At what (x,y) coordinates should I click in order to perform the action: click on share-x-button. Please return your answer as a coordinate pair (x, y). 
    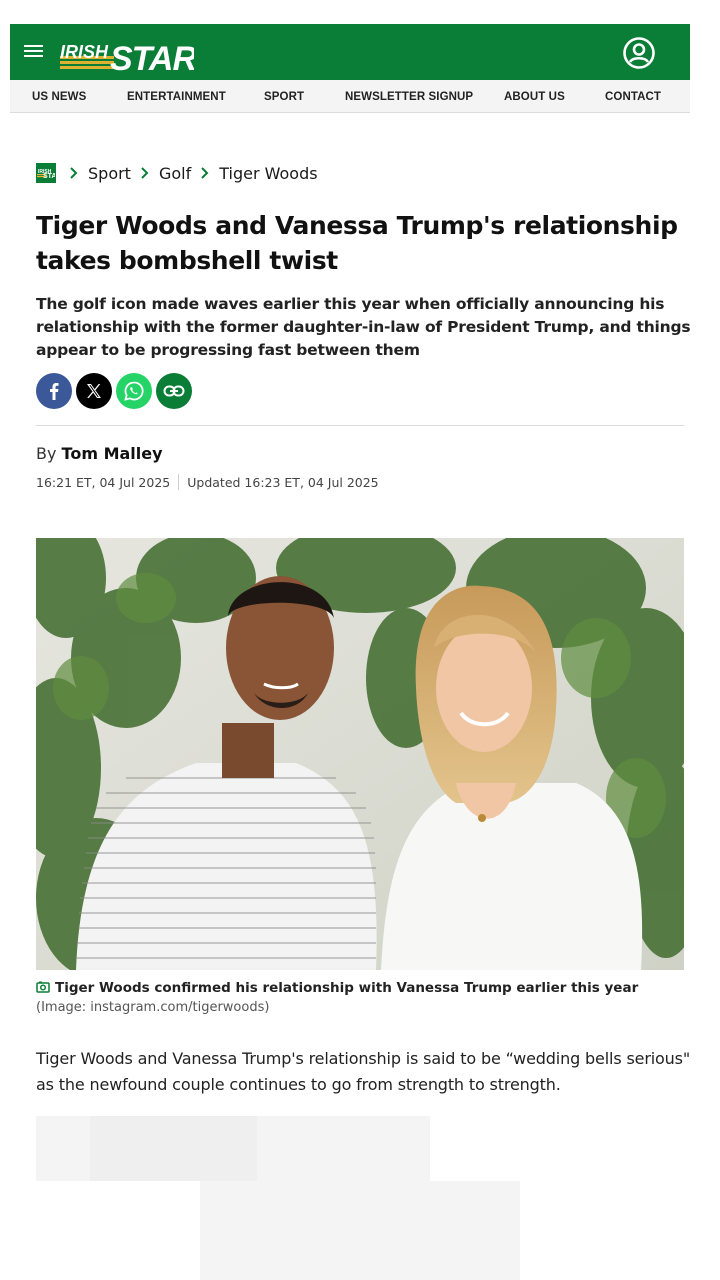
    Looking at the image, I should click on (94, 391).